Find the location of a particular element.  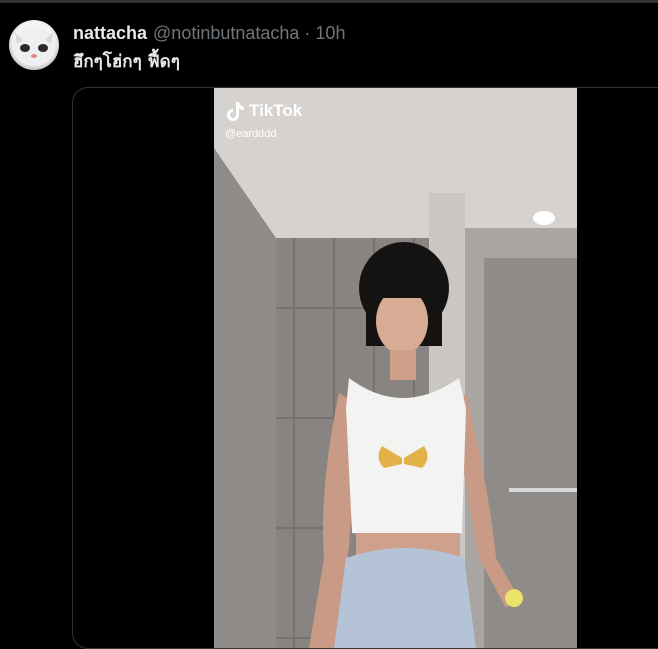

cat-avatar-icon is located at coordinates (34, 47).